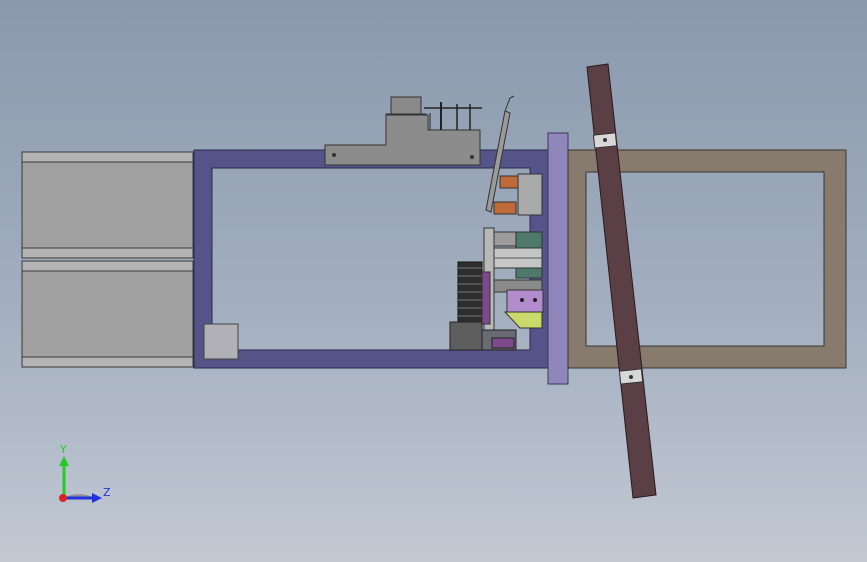 Image resolution: width=867 pixels, height=562 pixels. What do you see at coordinates (63, 449) in the screenshot?
I see `triad-y-label: Y` at bounding box center [63, 449].